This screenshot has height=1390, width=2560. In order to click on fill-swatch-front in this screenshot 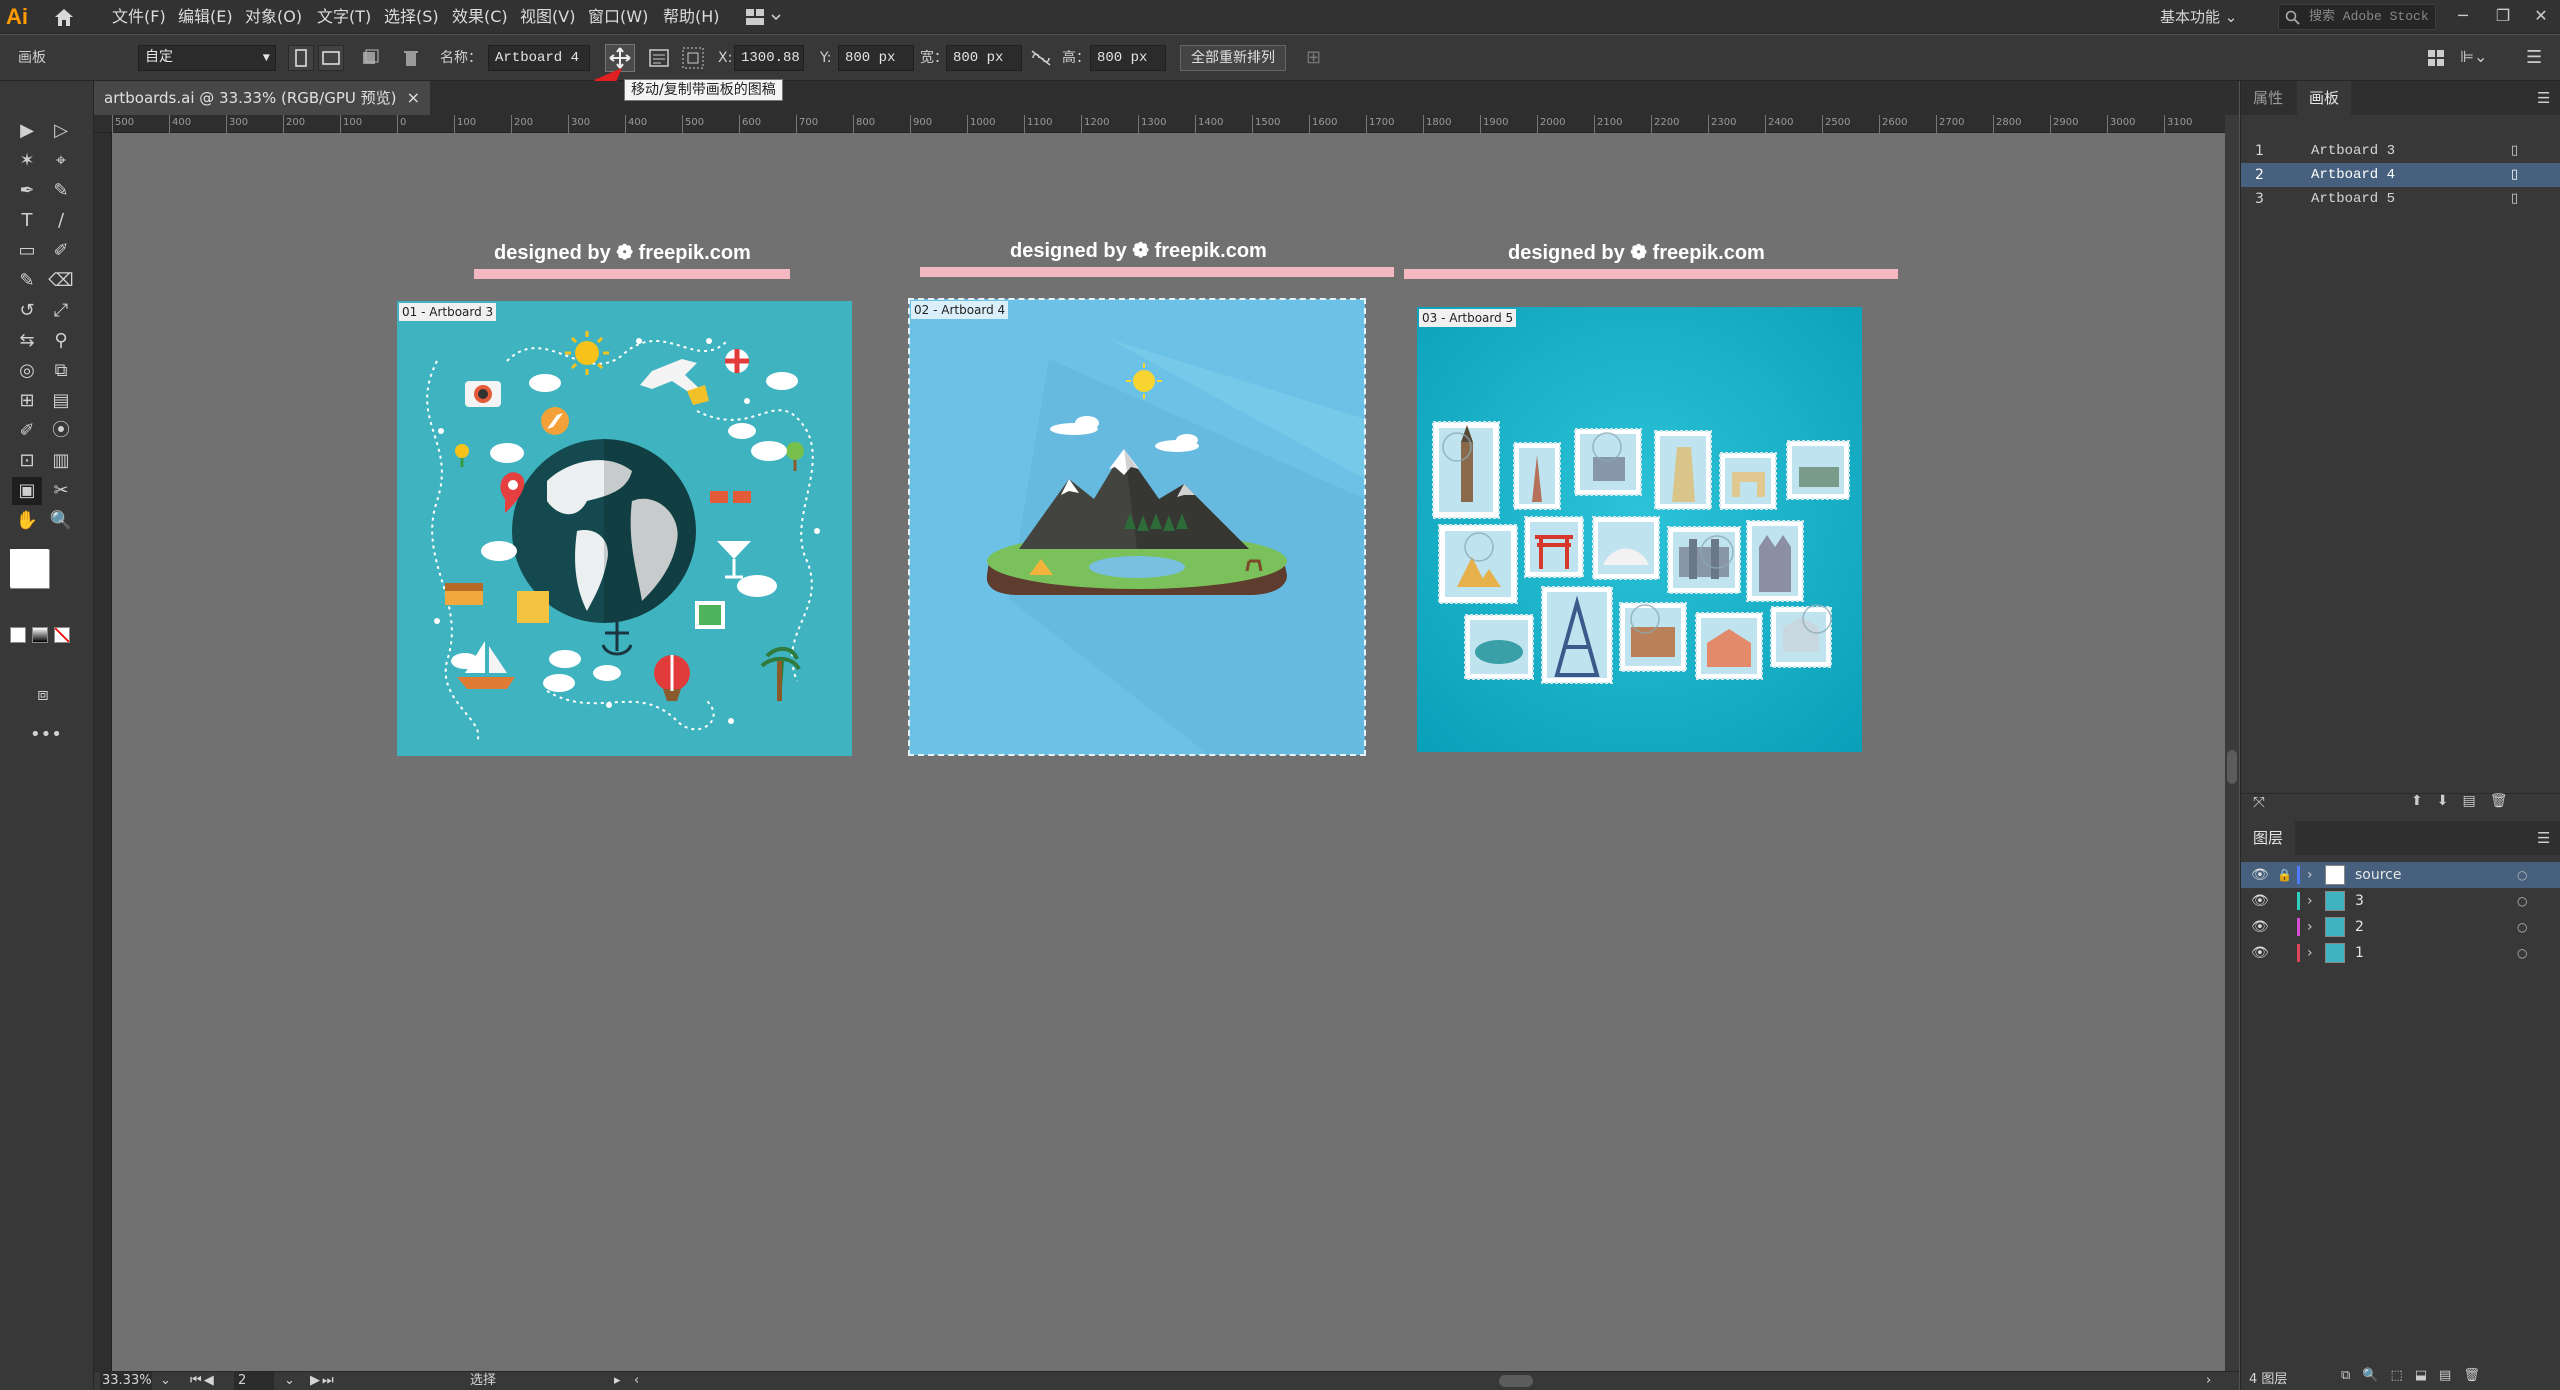, I will do `click(29, 568)`.